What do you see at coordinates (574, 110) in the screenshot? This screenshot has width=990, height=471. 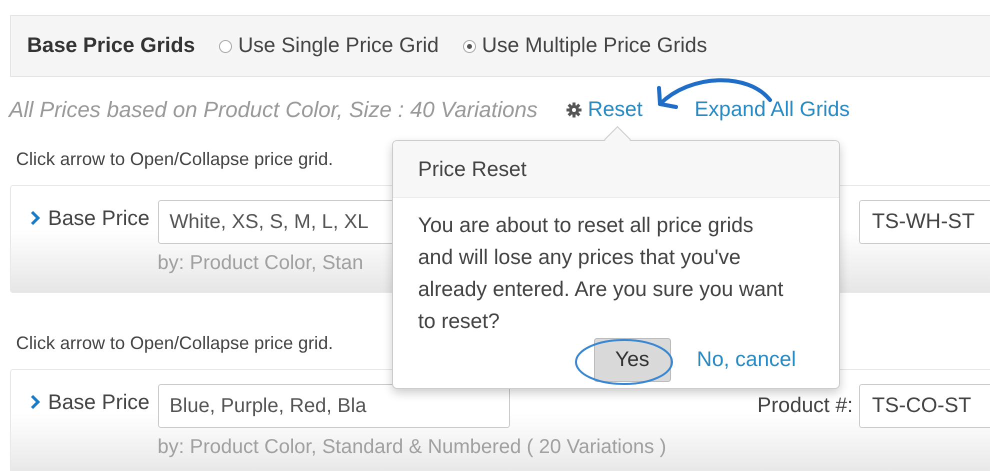 I see `gear-icon` at bounding box center [574, 110].